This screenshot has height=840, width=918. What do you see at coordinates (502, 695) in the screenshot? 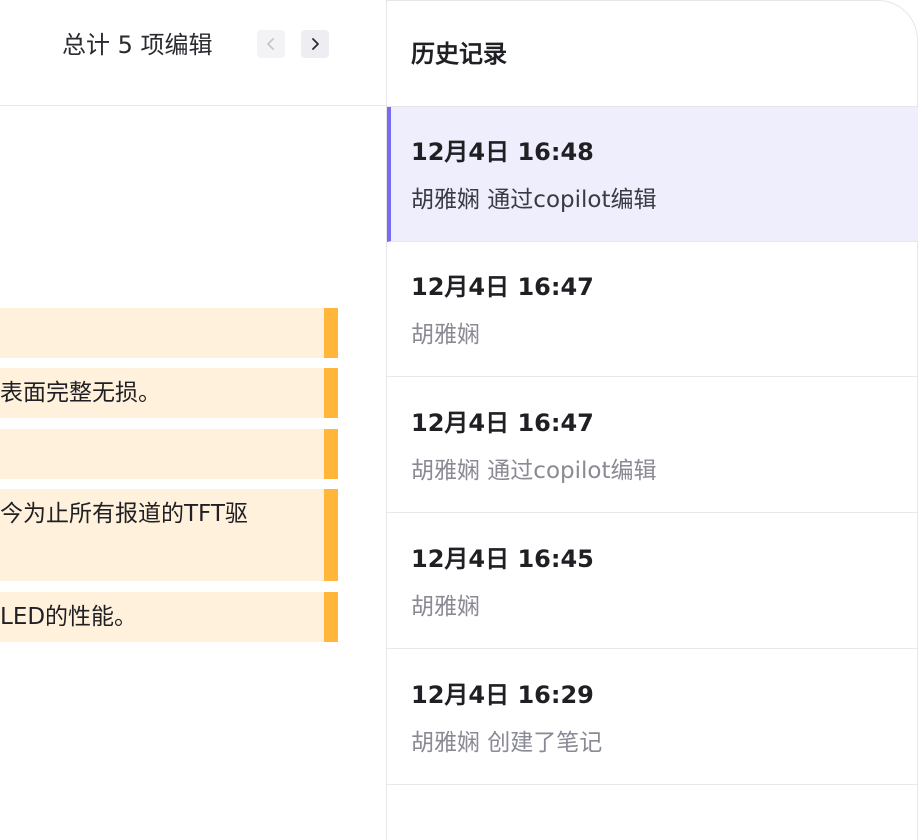
I see `history-time: 12月4日 16:29` at bounding box center [502, 695].